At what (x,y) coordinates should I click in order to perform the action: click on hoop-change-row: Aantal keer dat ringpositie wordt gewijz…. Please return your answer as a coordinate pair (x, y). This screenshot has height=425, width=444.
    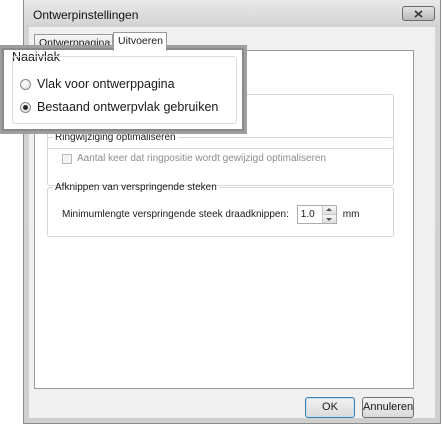
    Looking at the image, I should click on (194, 158).